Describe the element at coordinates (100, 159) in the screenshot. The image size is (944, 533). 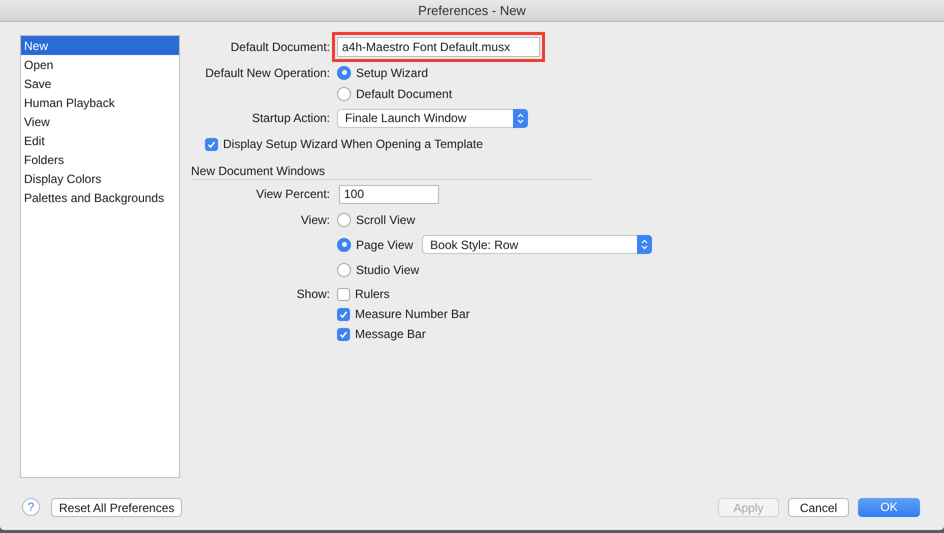
I see `category-item: Folders` at that location.